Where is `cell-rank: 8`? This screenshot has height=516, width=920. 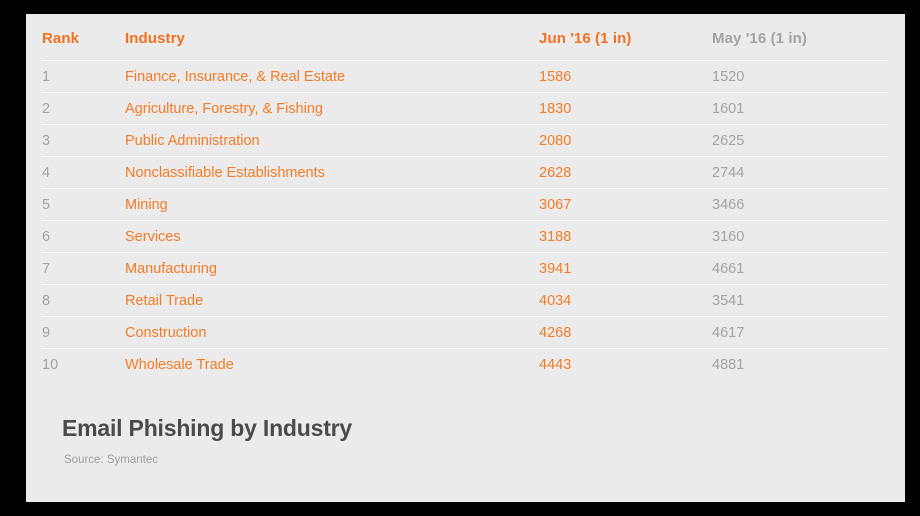
cell-rank: 8 is located at coordinates (46, 300).